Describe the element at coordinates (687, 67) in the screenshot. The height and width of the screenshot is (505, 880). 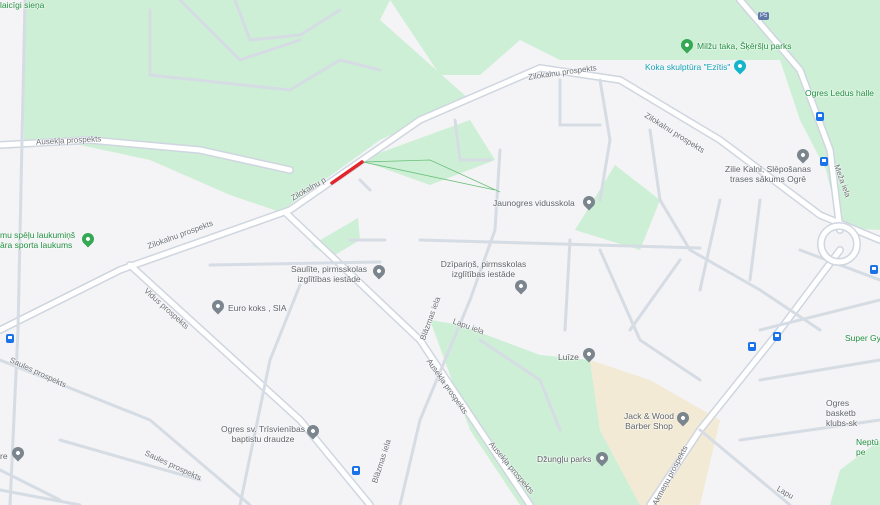
I see `place-label-koka-skulptura: Koka skulptūra "Ezītis"` at that location.